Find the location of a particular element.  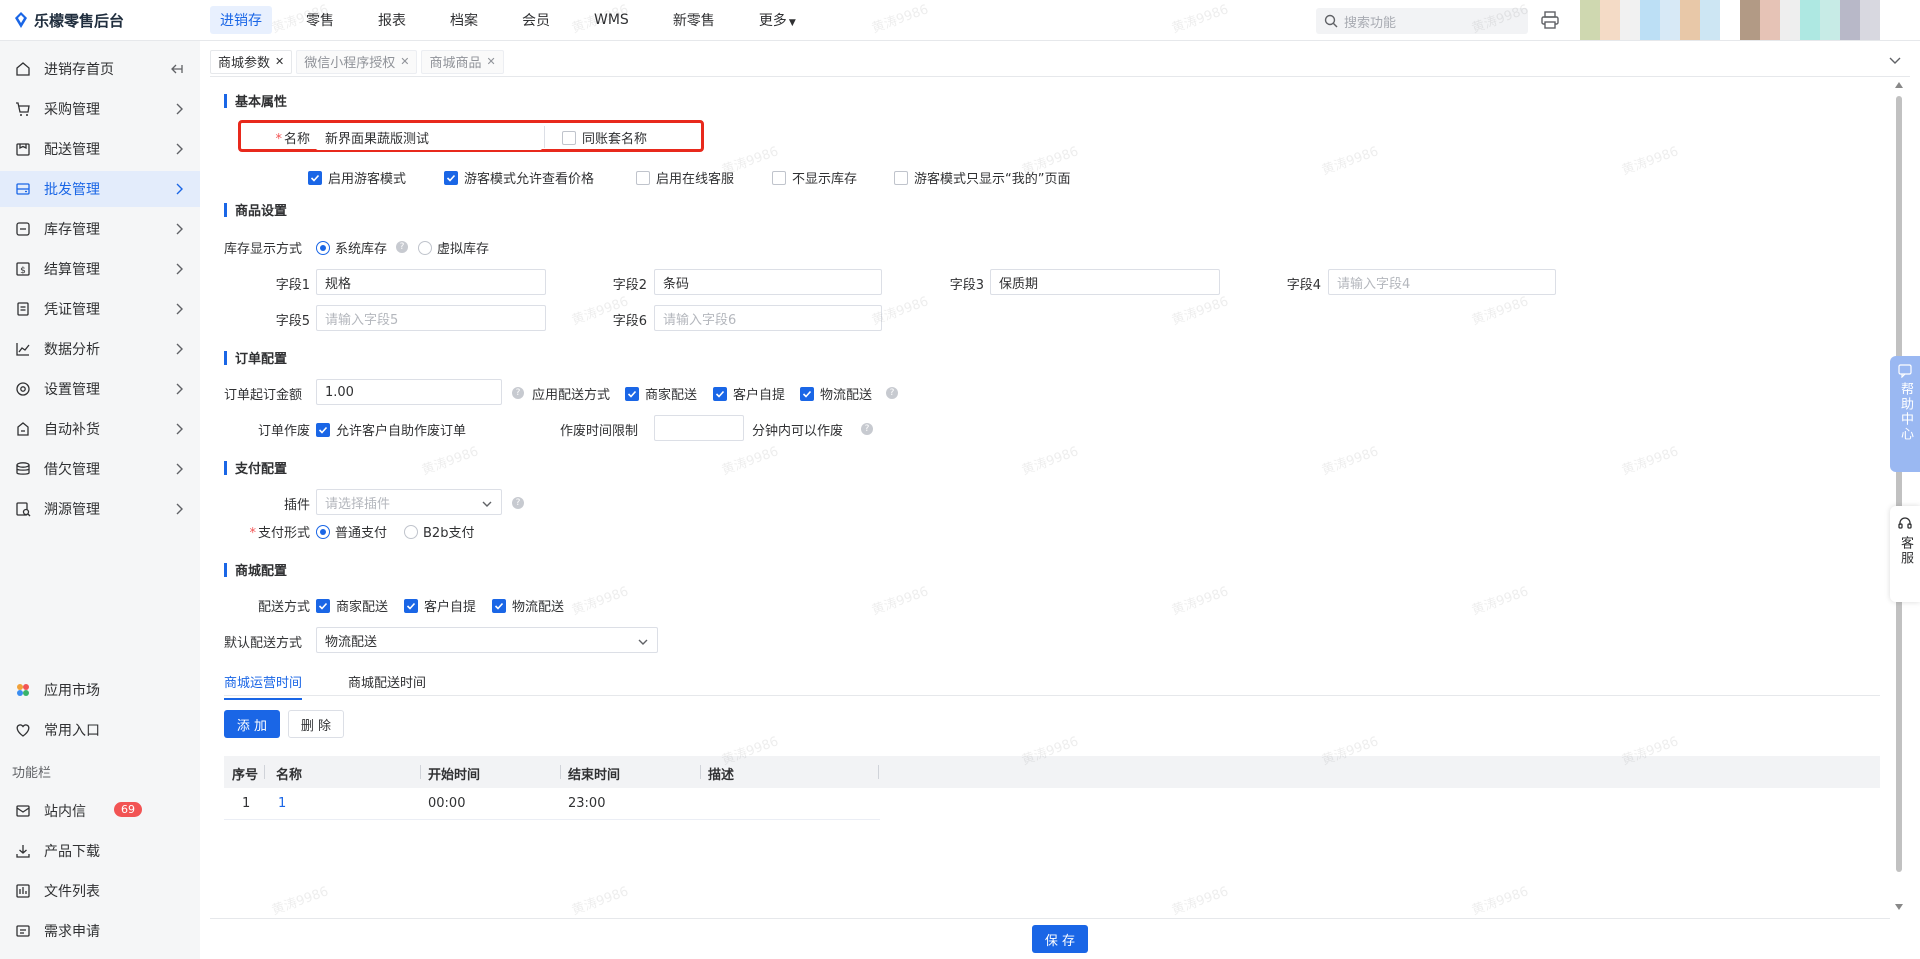

default-delivery-select: 物流配送 is located at coordinates (487, 640).